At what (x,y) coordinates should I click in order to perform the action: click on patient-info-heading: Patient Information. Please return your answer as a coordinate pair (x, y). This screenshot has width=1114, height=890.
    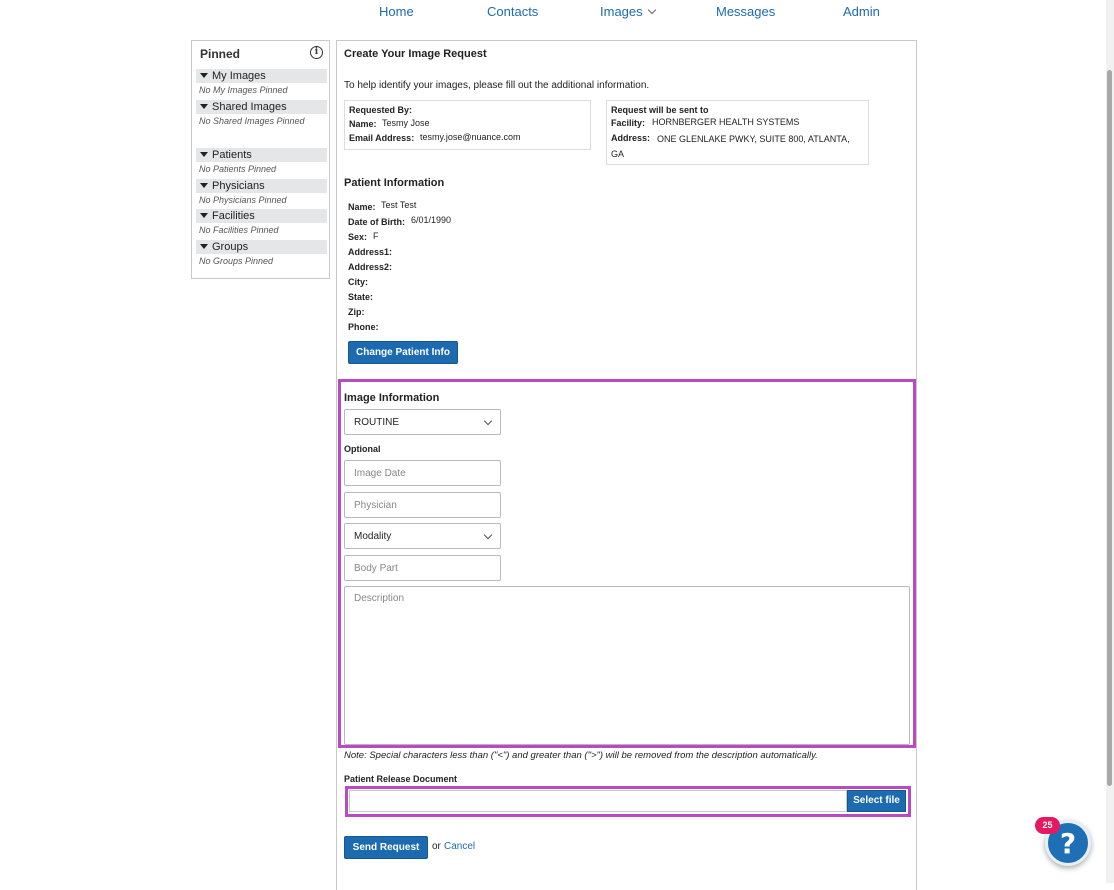
    Looking at the image, I should click on (394, 183).